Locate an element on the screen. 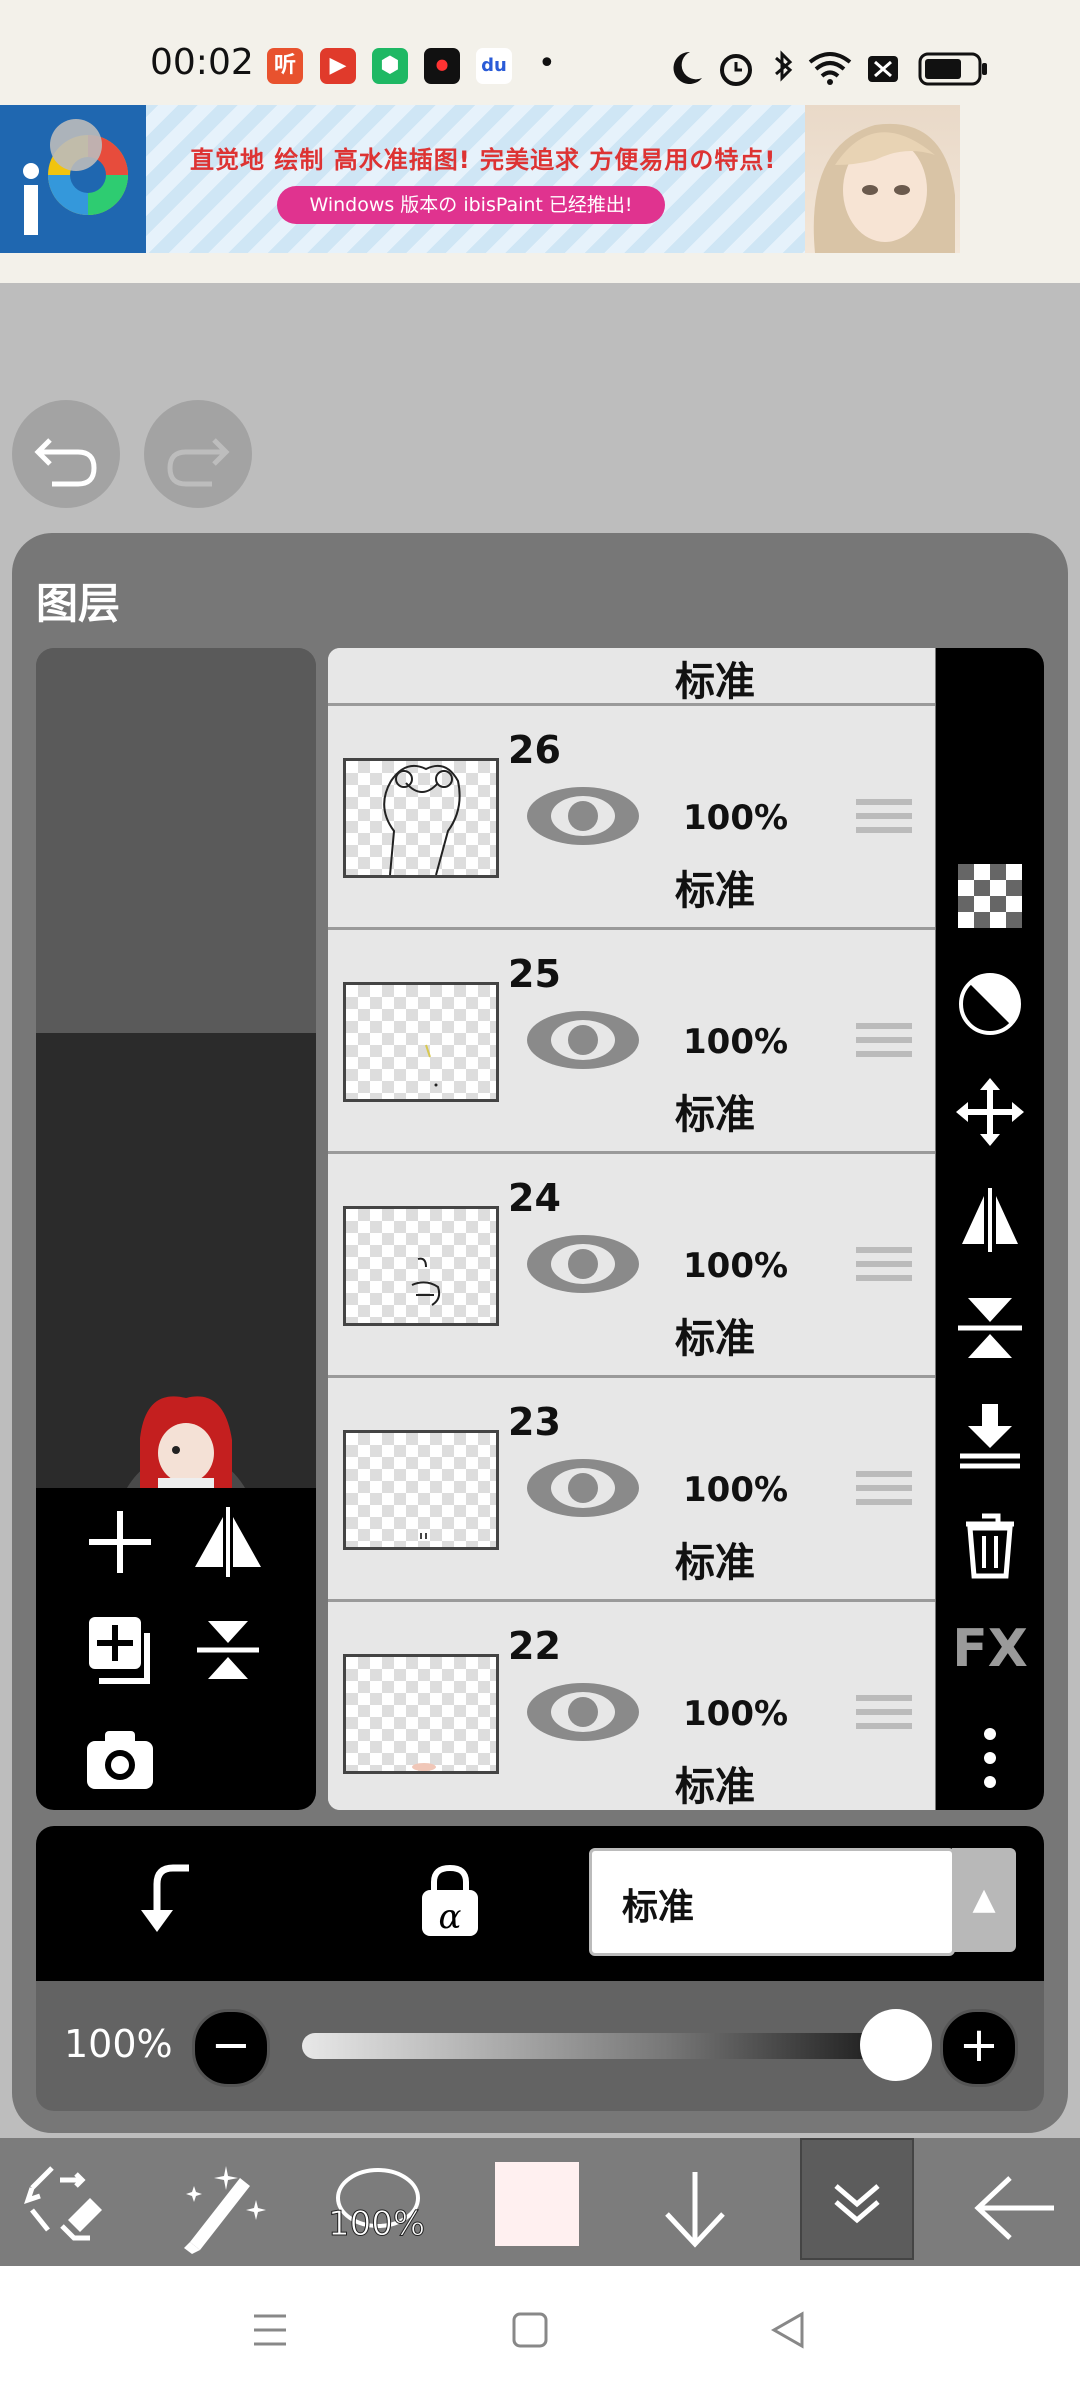  redo-button is located at coordinates (198, 454).